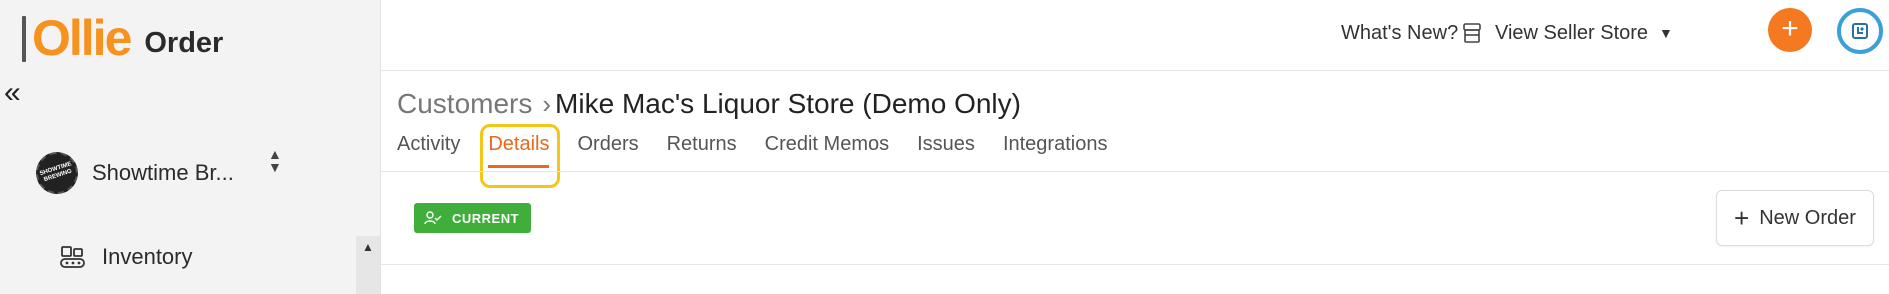 The width and height of the screenshot is (1889, 294). Describe the element at coordinates (519, 150) in the screenshot. I see `tab-details: Details` at that location.